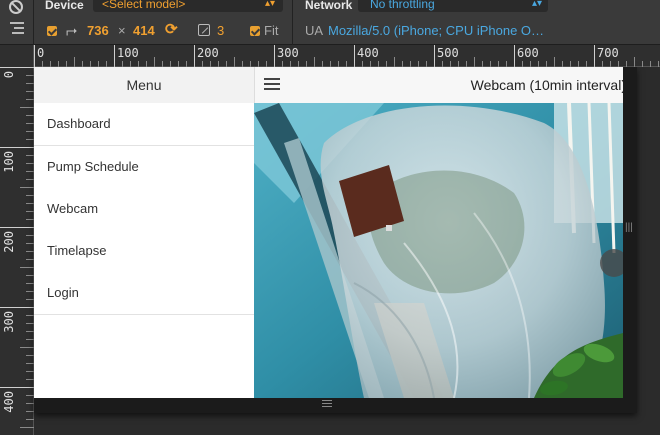  I want to click on menu-item-timelapse: Timelapse, so click(144, 251).